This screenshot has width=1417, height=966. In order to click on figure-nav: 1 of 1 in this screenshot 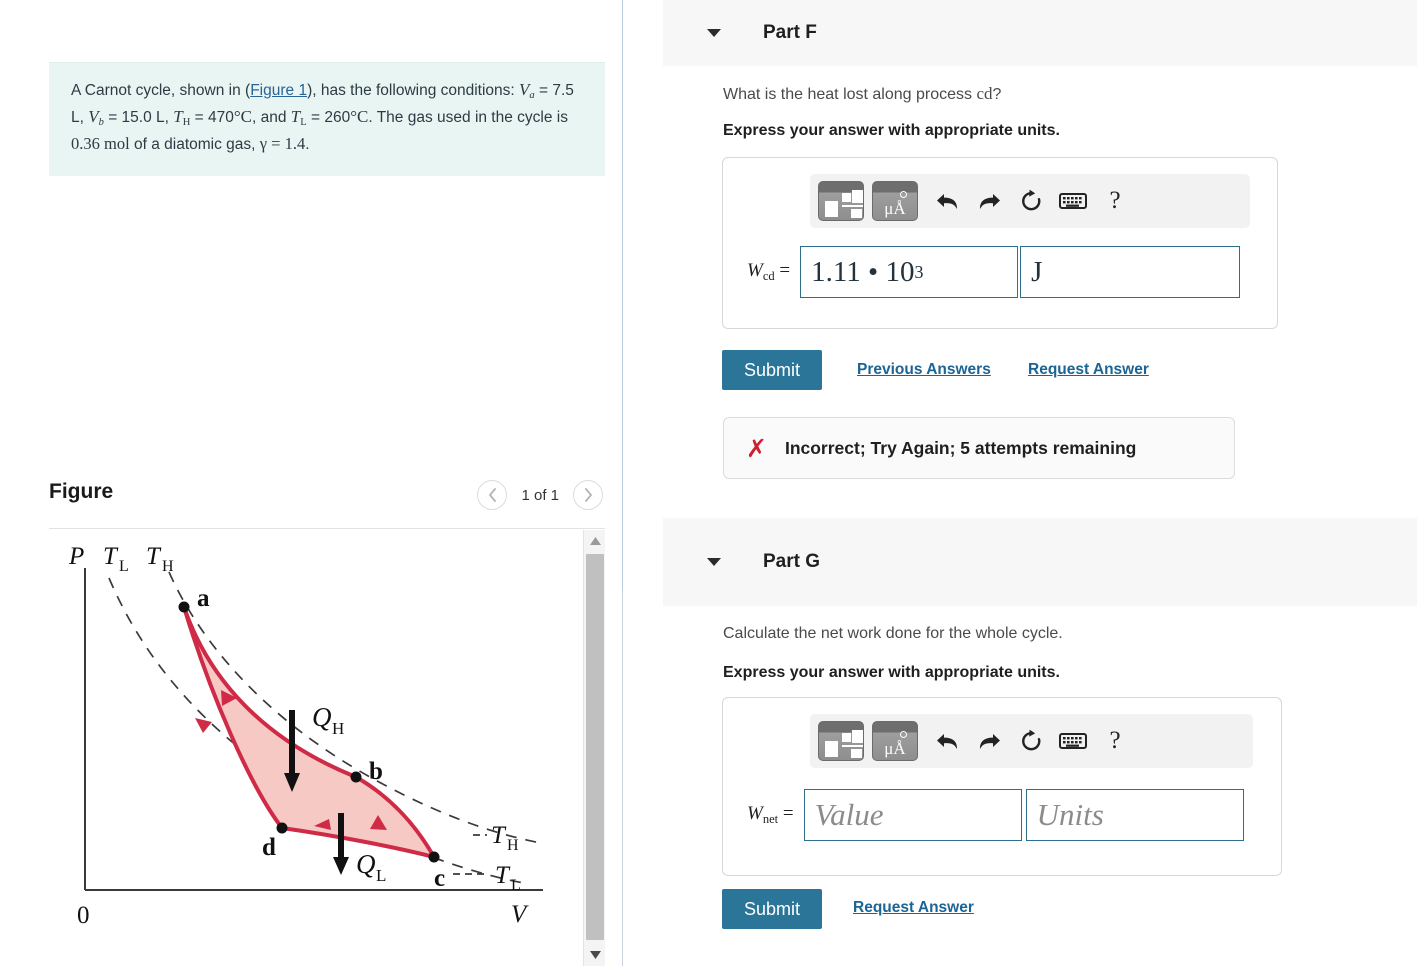, I will do `click(540, 495)`.